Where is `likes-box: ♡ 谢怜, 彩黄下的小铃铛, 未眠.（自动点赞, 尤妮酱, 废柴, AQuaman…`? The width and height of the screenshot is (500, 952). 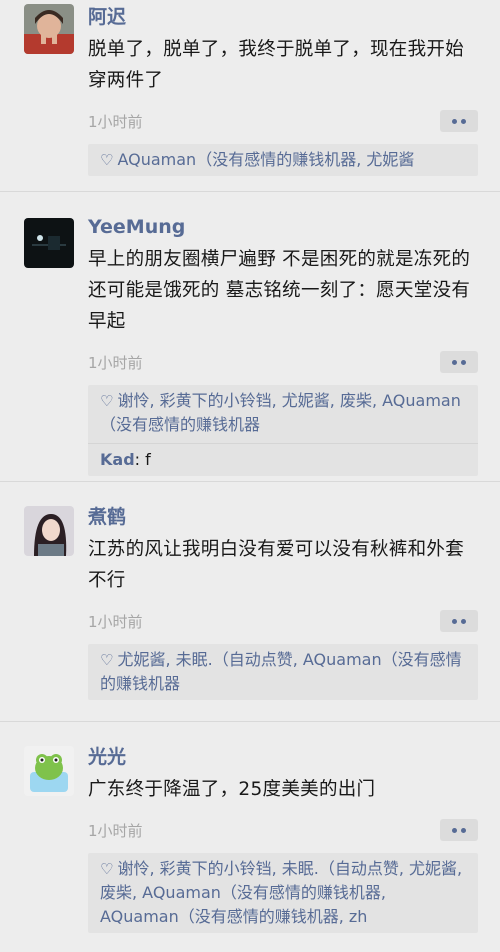 likes-box: ♡ 谢怜, 彩黄下的小铃铛, 未眠.（自动点赞, 尤妮酱, 废柴, AQuaman… is located at coordinates (283, 893).